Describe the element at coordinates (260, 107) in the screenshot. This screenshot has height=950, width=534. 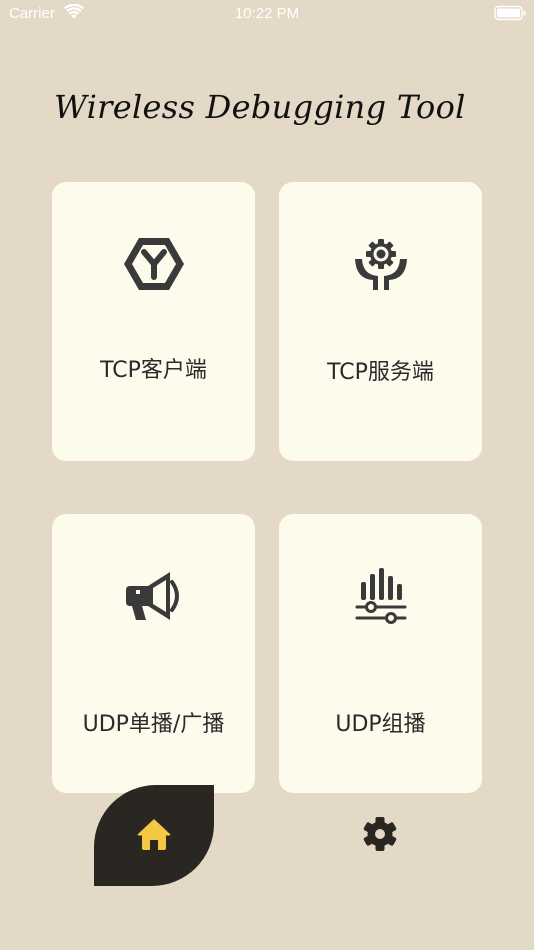
I see `page-title: Wireless Debugging Tool` at that location.